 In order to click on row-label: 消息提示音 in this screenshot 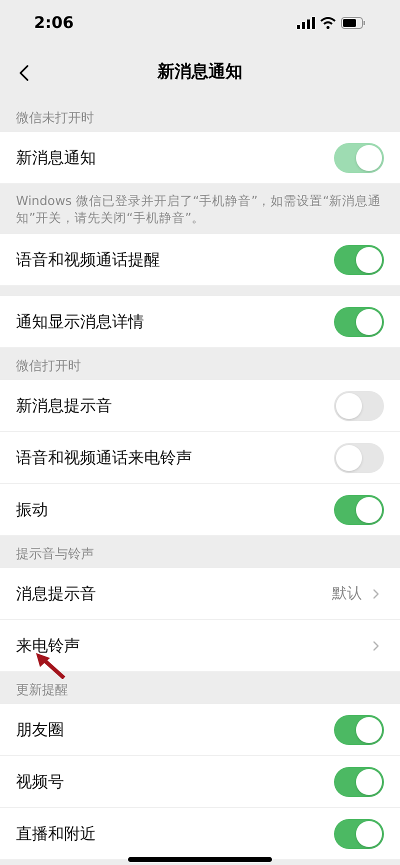, I will do `click(56, 593)`.